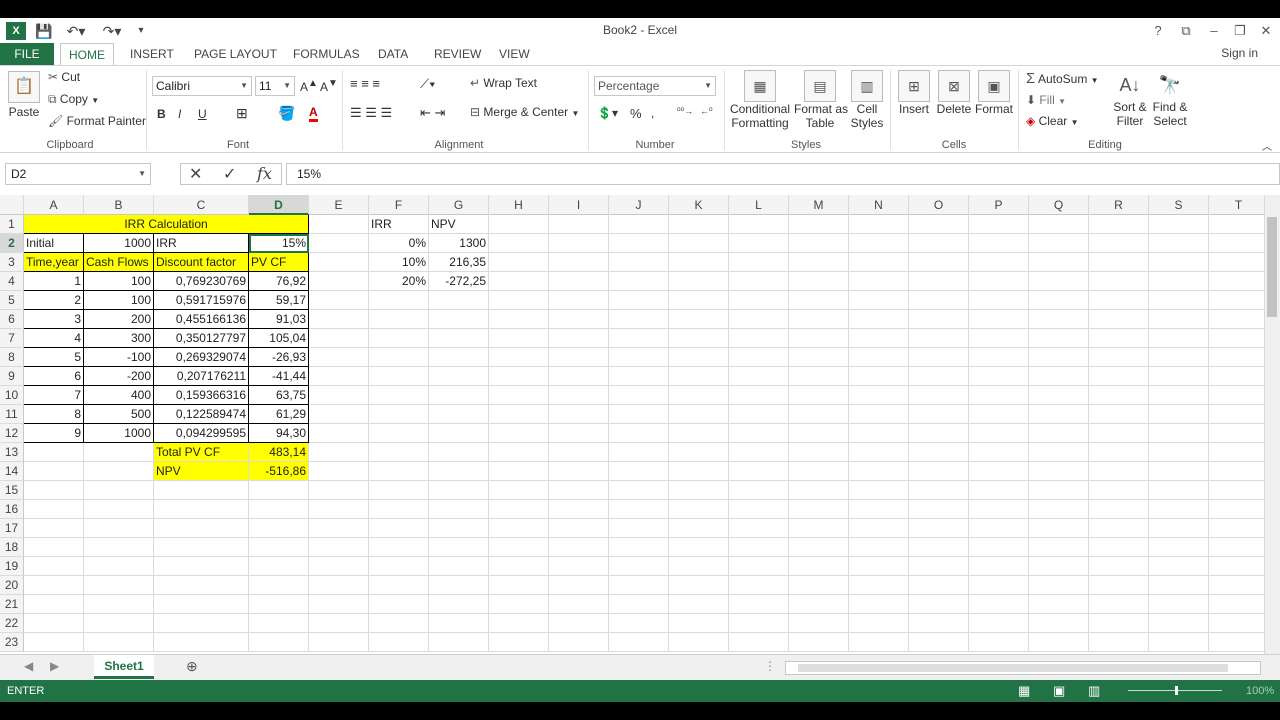  Describe the element at coordinates (519, 262) in the screenshot. I see `cell-h3` at that location.